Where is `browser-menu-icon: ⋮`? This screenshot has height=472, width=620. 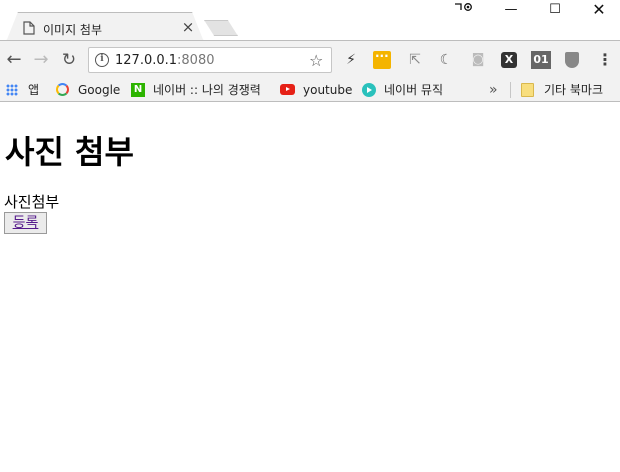
browser-menu-icon: ⋮ is located at coordinates (605, 60).